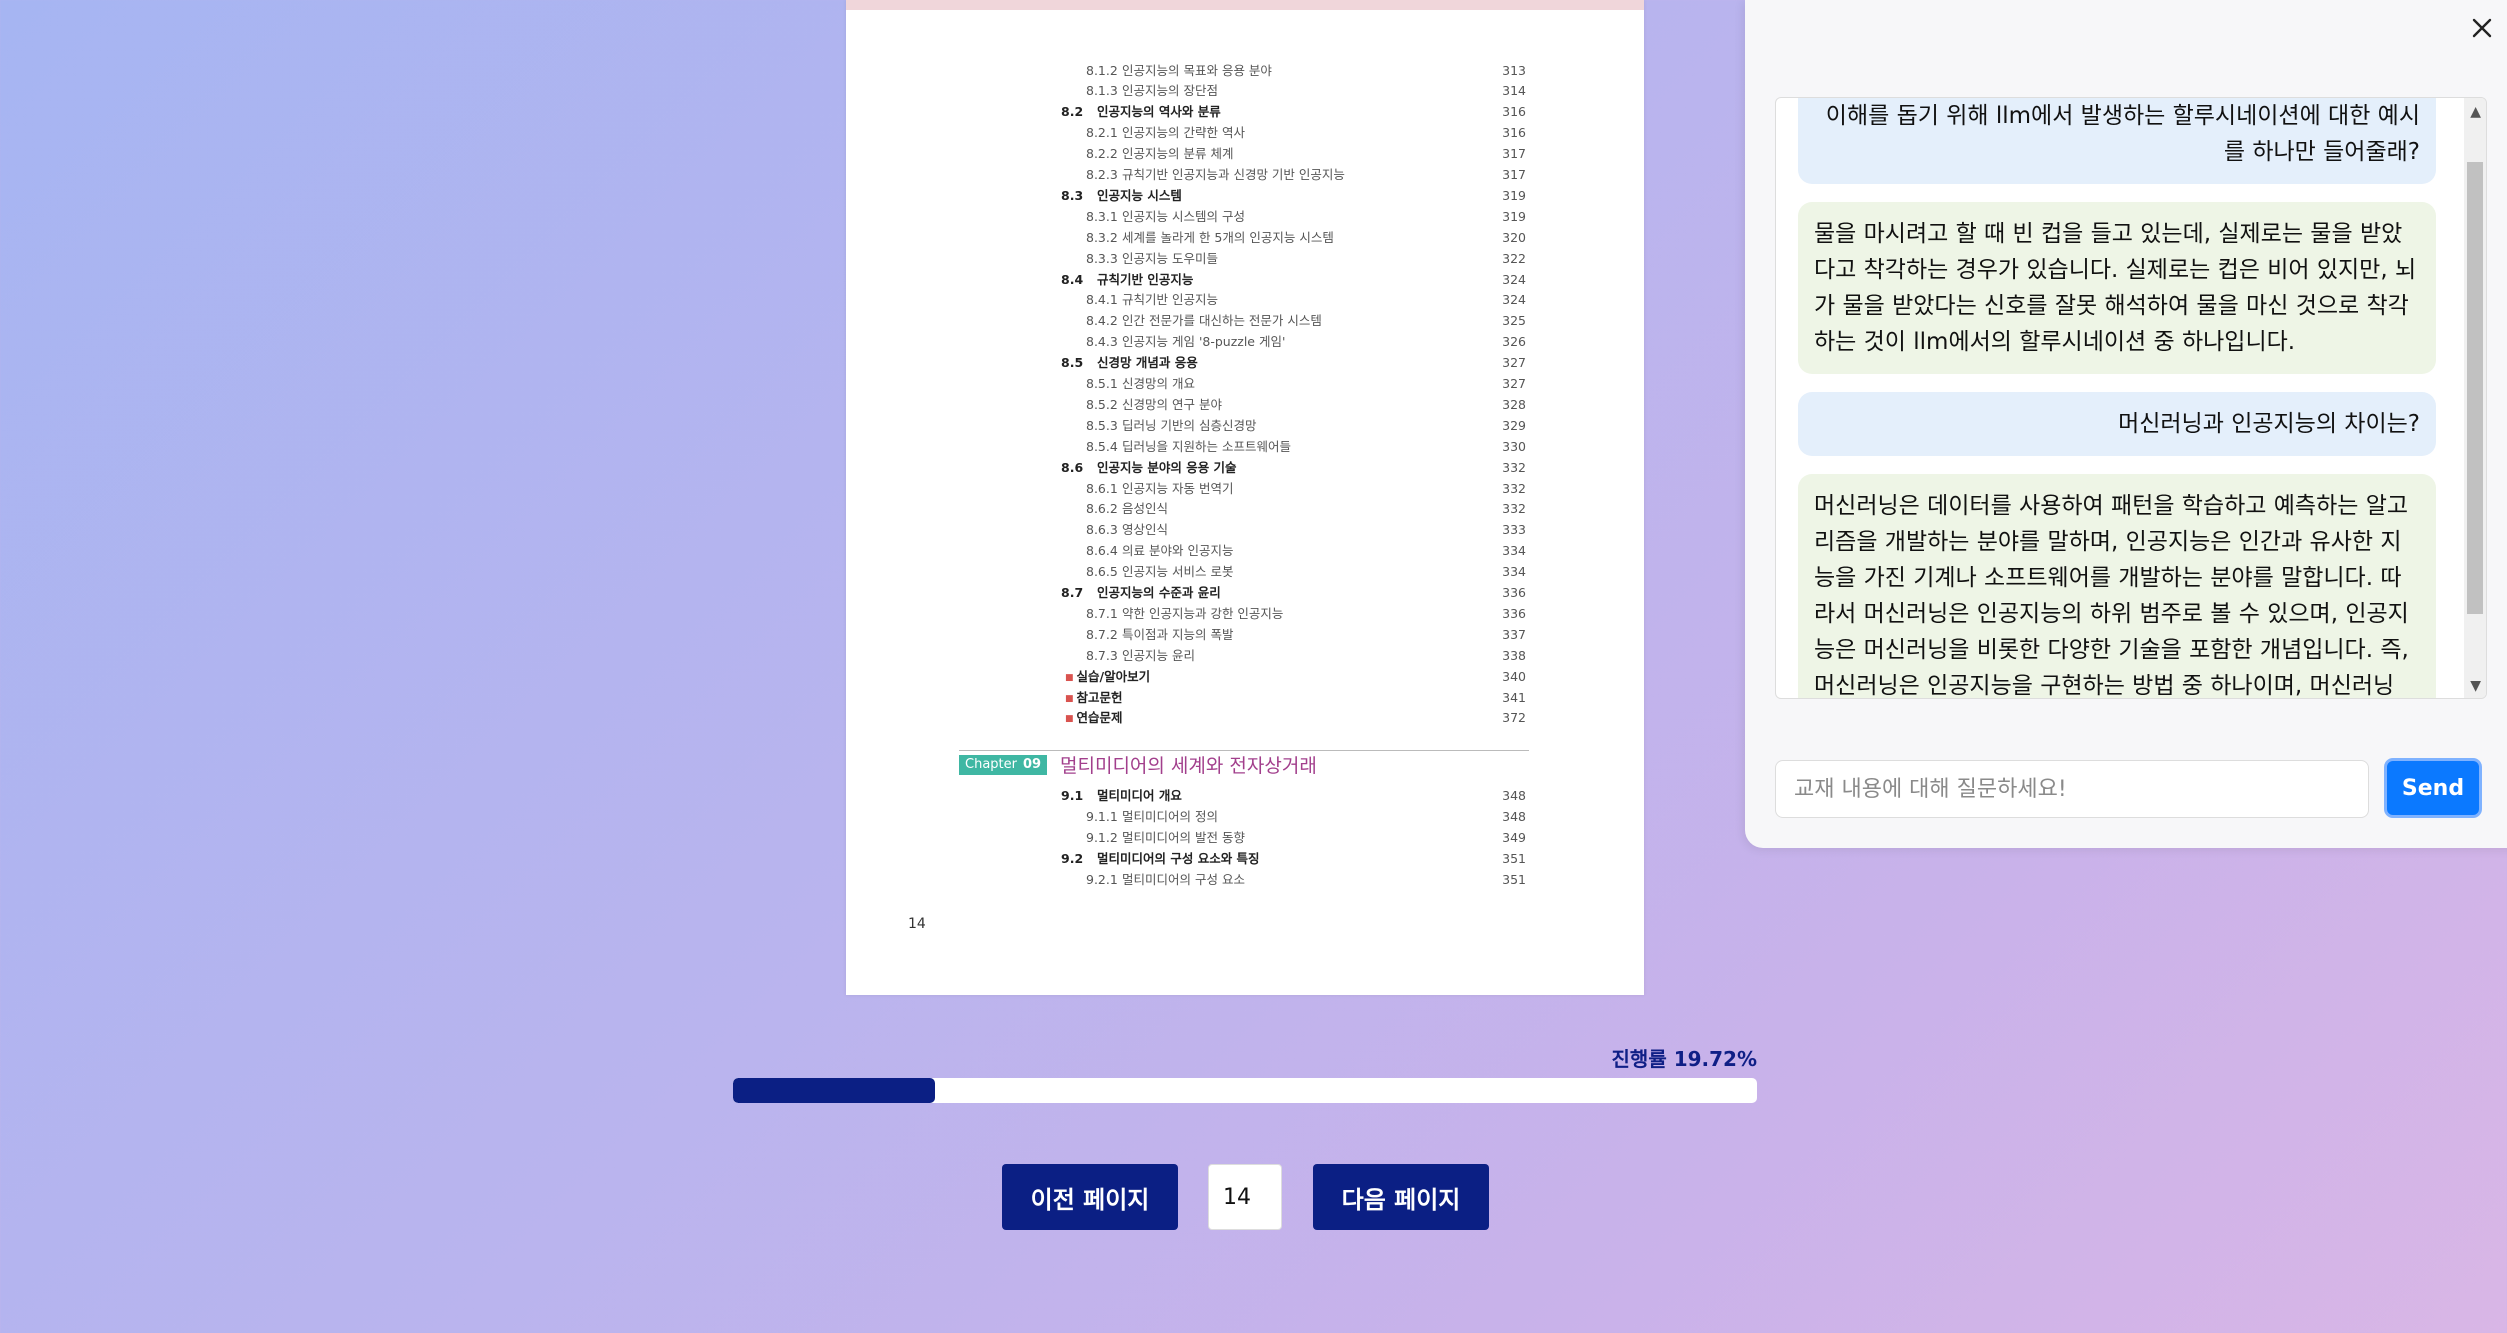  What do you see at coordinates (1102, 216) in the screenshot?
I see `toc-entry-number: 8.3.1` at bounding box center [1102, 216].